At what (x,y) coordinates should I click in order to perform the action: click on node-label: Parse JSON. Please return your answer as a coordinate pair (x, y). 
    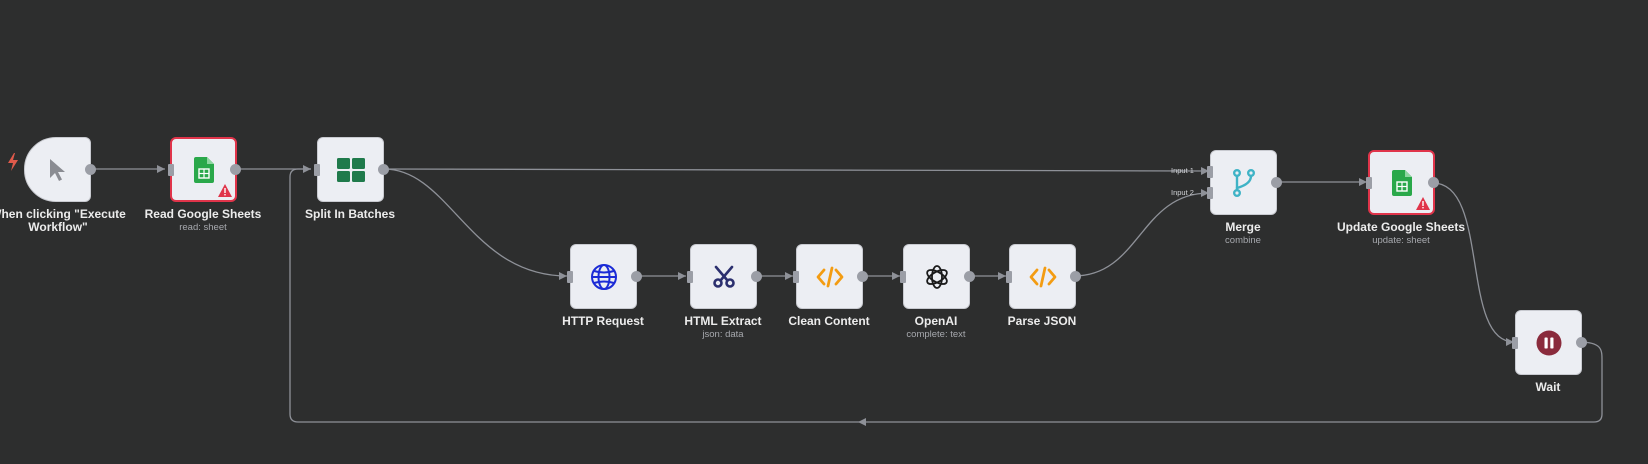
    Looking at the image, I should click on (1042, 321).